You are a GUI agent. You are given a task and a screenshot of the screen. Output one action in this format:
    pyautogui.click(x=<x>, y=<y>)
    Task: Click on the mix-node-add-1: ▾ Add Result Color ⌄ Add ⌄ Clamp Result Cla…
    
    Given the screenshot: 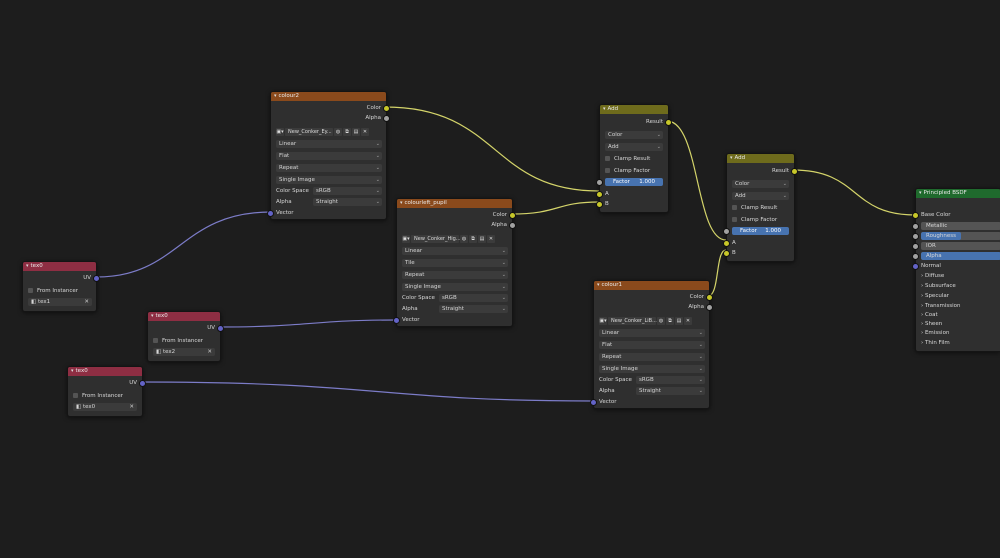 What is the action you would take?
    pyautogui.click(x=634, y=158)
    